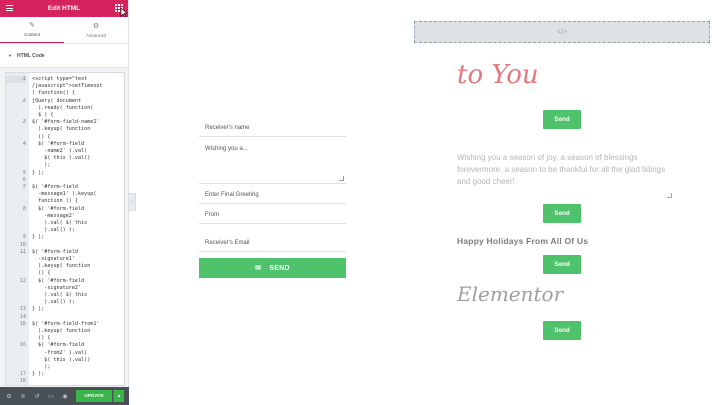 Image resolution: width=720 pixels, height=405 pixels. What do you see at coordinates (272, 127) in the screenshot?
I see `receiver-name-field: Receiver's name` at bounding box center [272, 127].